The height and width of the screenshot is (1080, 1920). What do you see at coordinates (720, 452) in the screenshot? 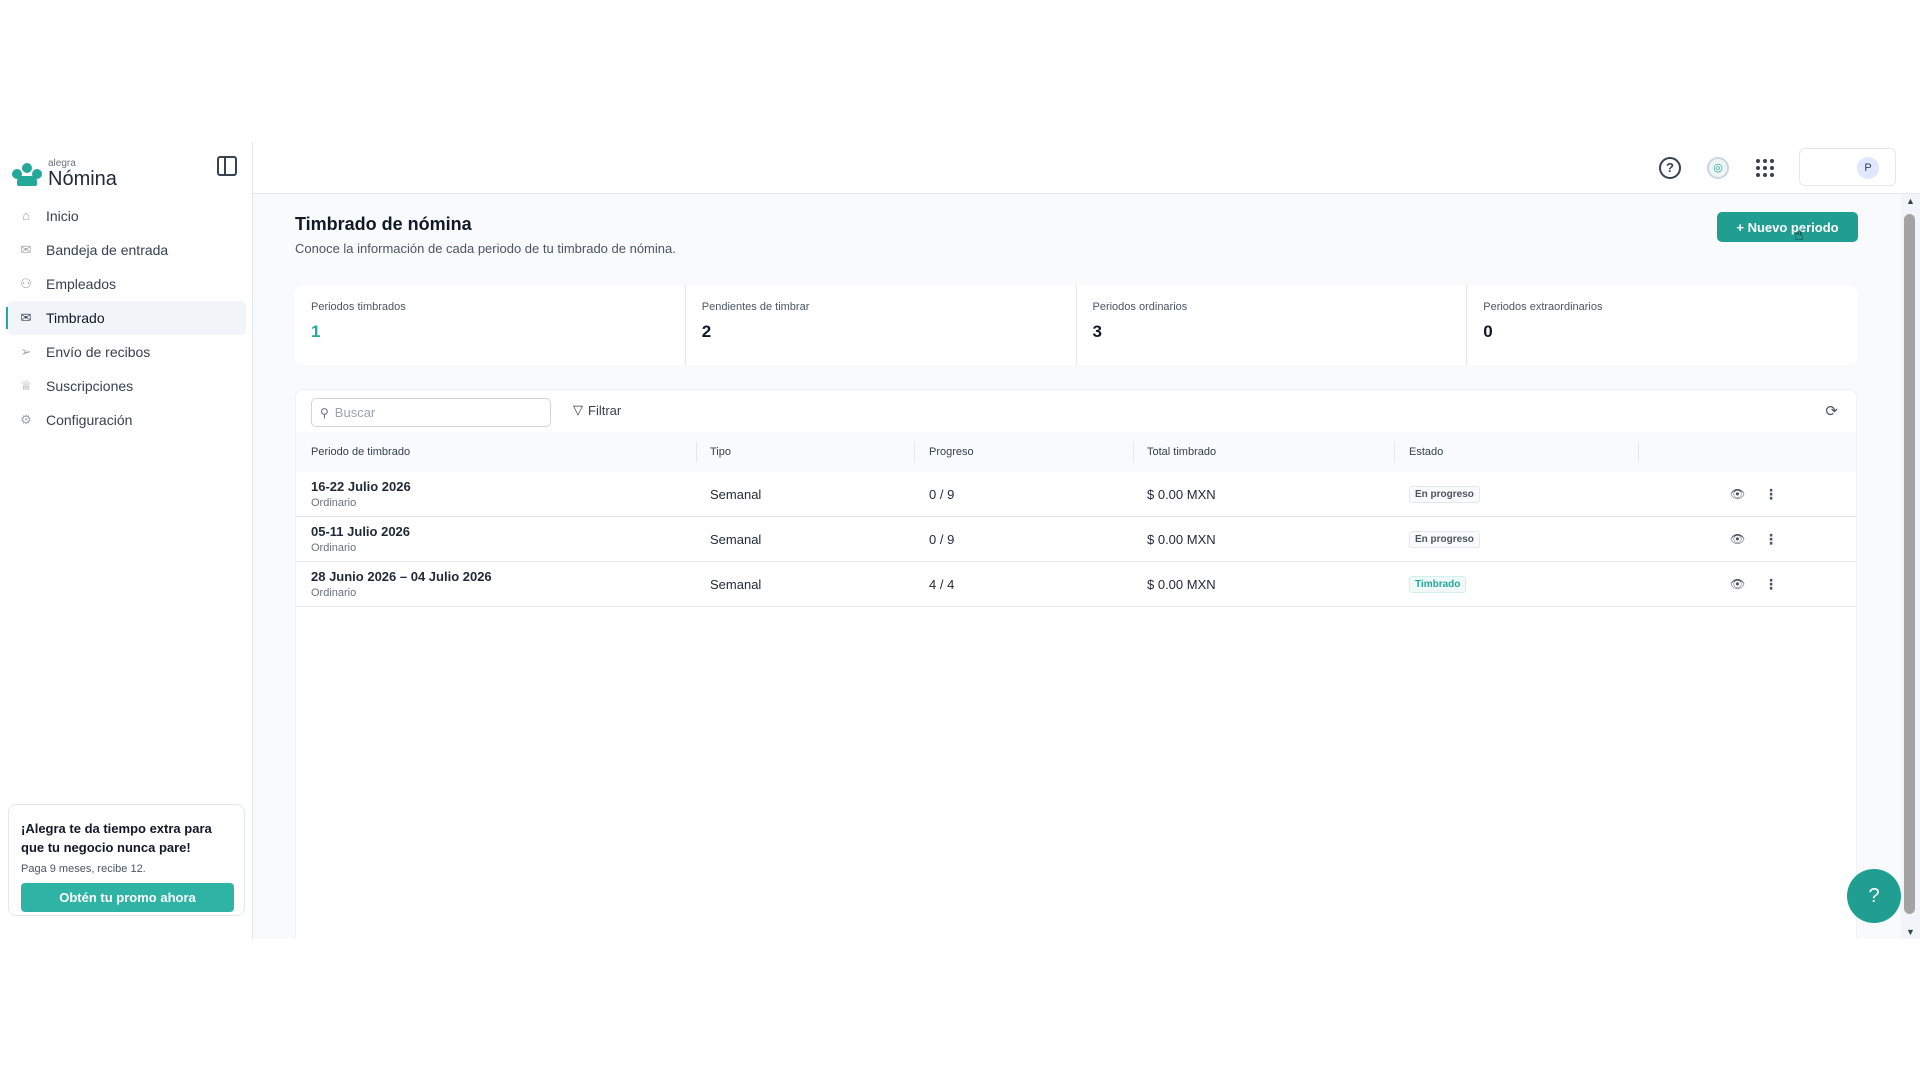
I see `column-header-tipo: Tipo` at bounding box center [720, 452].